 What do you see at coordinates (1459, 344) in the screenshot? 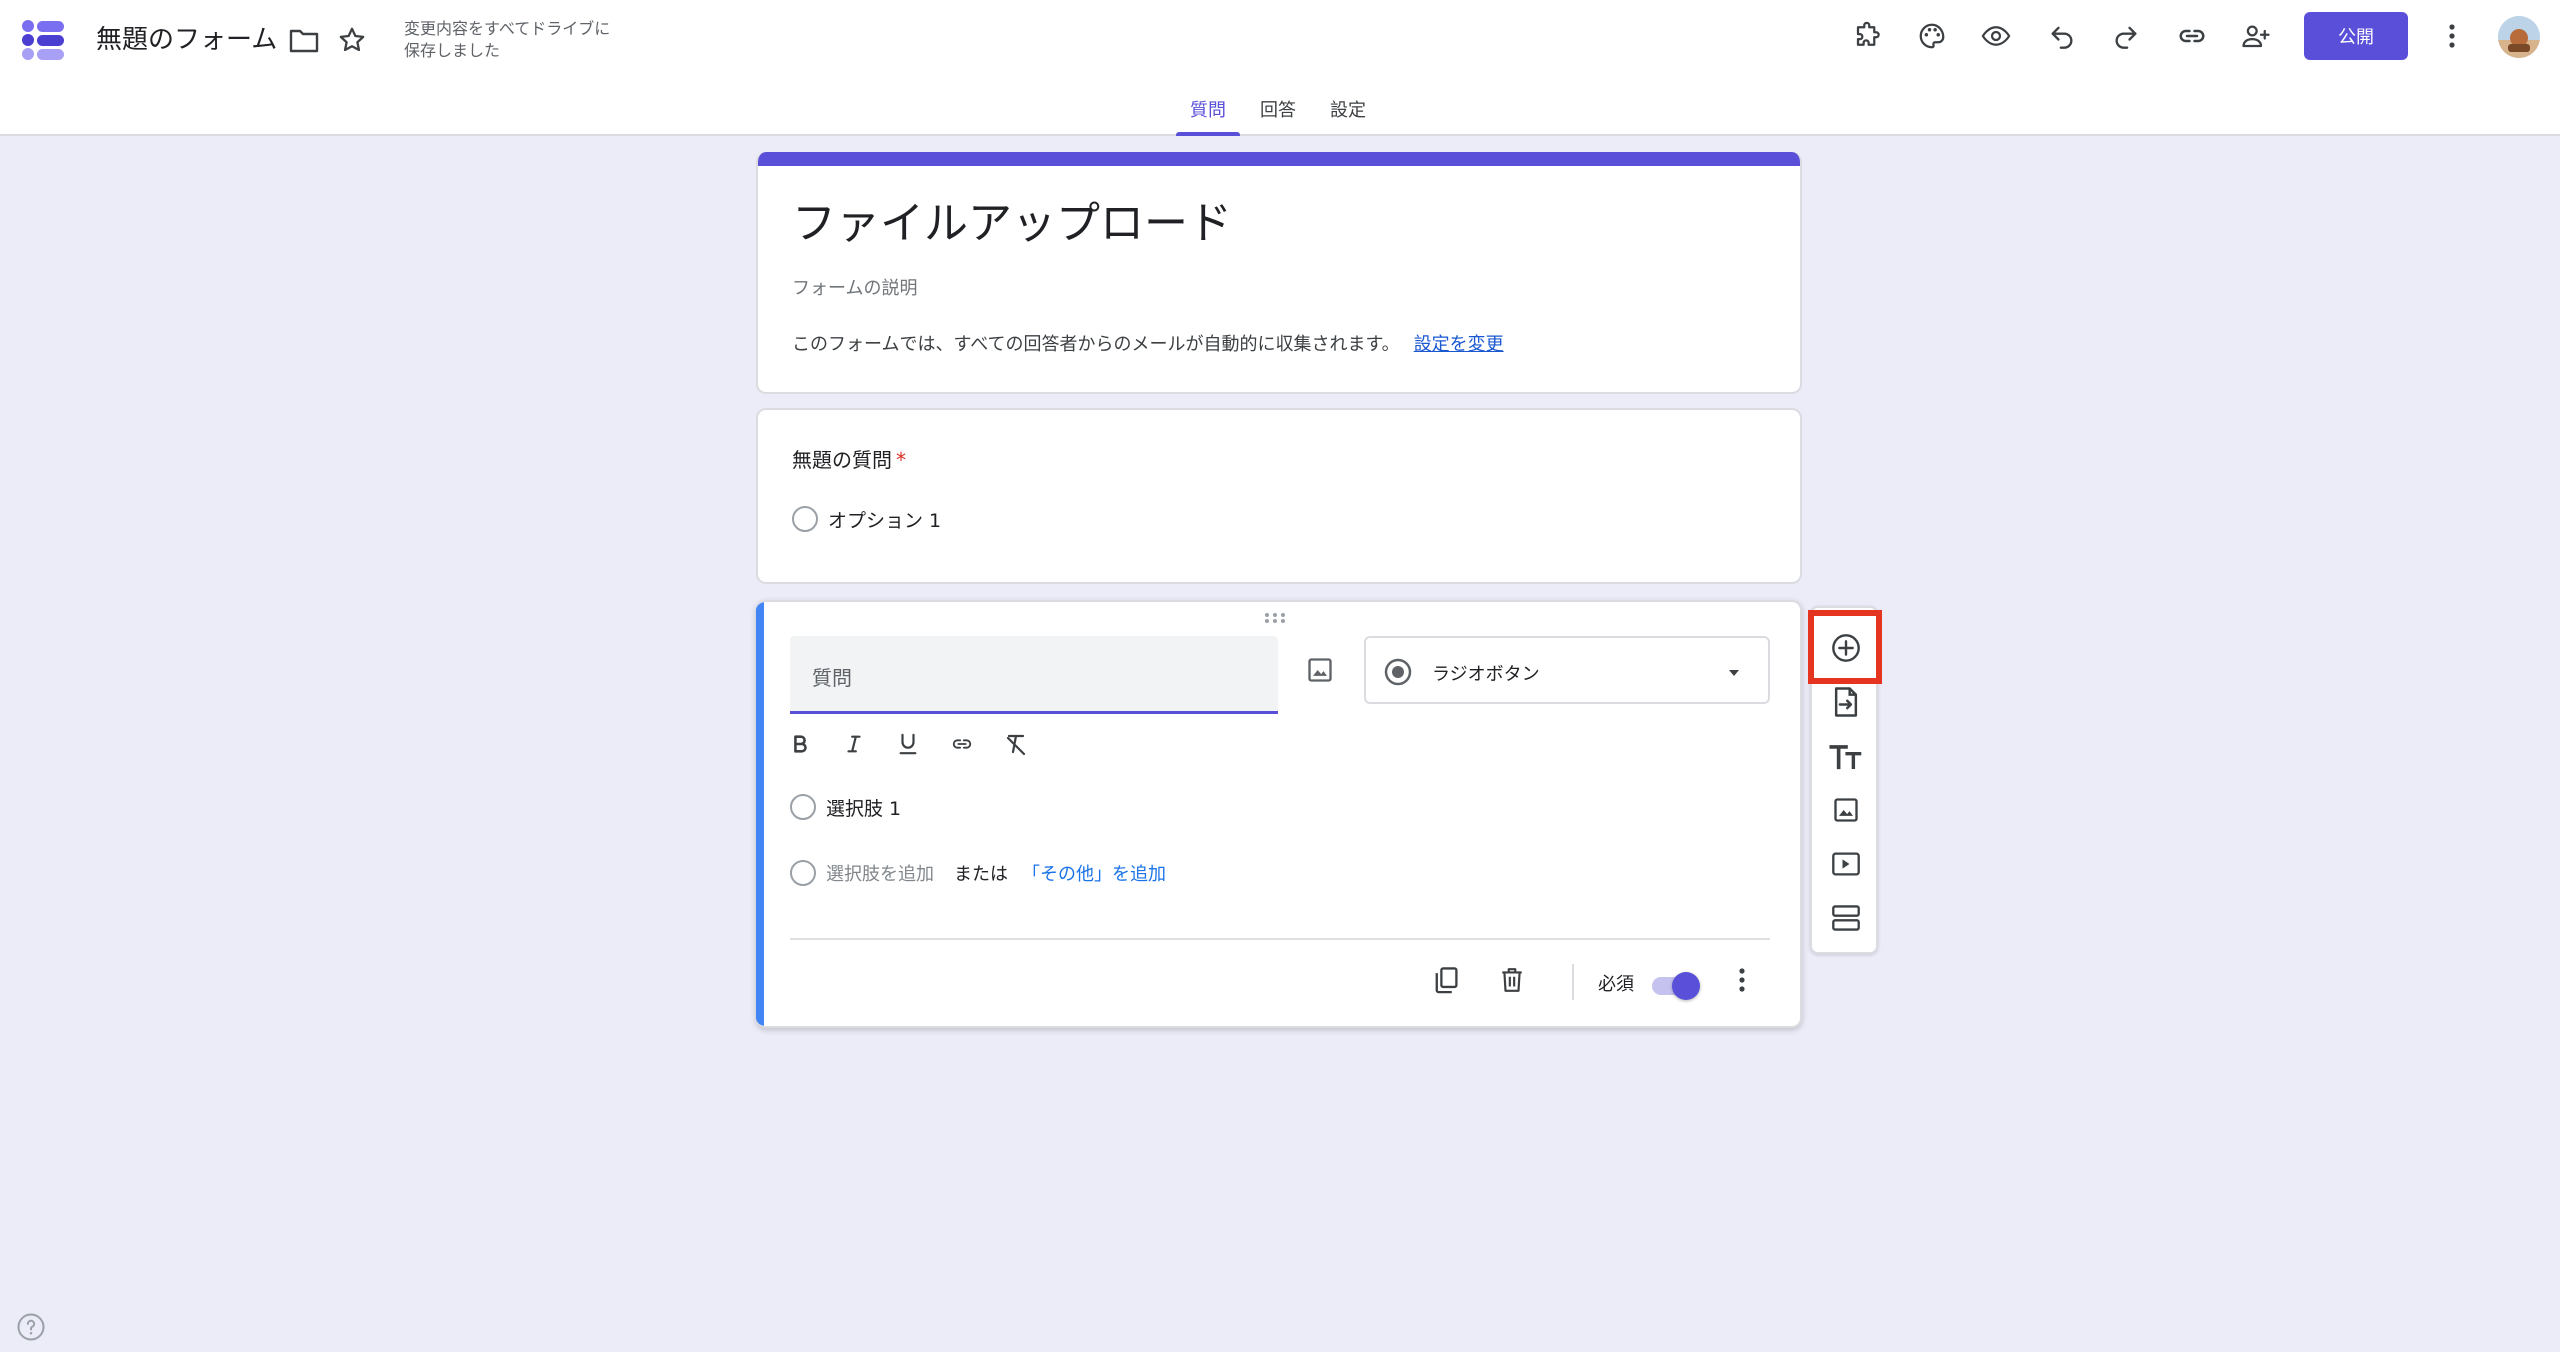
I see `change-settings-link: 設定を変更` at bounding box center [1459, 344].